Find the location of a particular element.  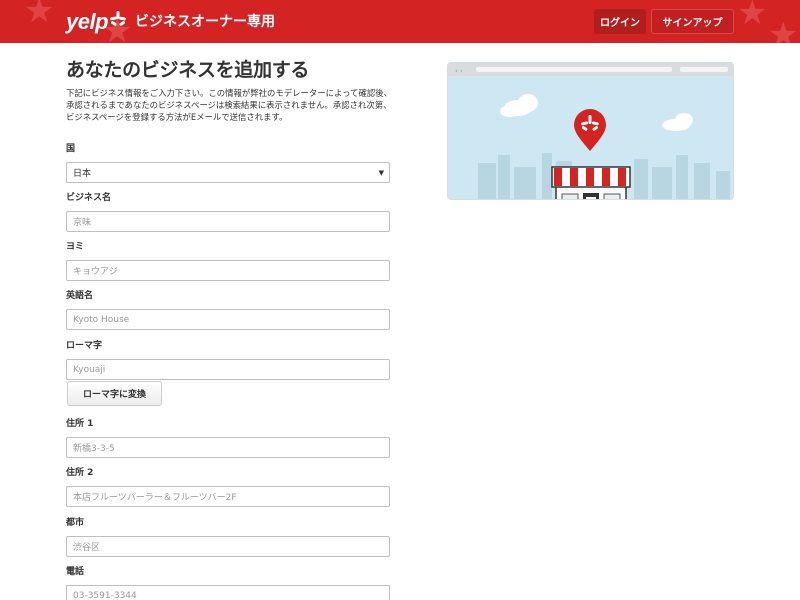

business-name-placeholder: 京味 is located at coordinates (82, 223).